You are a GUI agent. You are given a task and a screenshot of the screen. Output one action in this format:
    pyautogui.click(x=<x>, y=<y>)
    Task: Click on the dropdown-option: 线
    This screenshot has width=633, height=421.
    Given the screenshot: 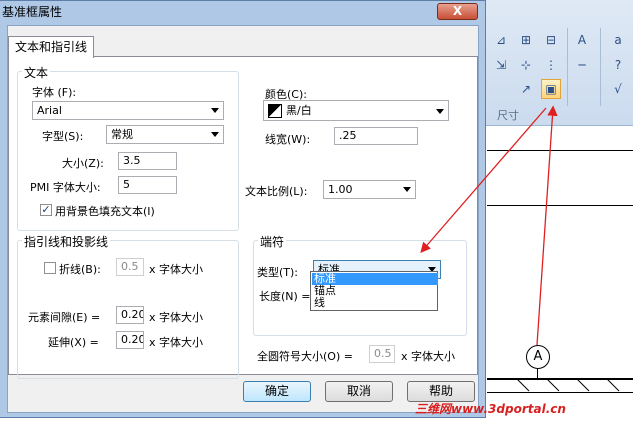 What is the action you would take?
    pyautogui.click(x=375, y=303)
    